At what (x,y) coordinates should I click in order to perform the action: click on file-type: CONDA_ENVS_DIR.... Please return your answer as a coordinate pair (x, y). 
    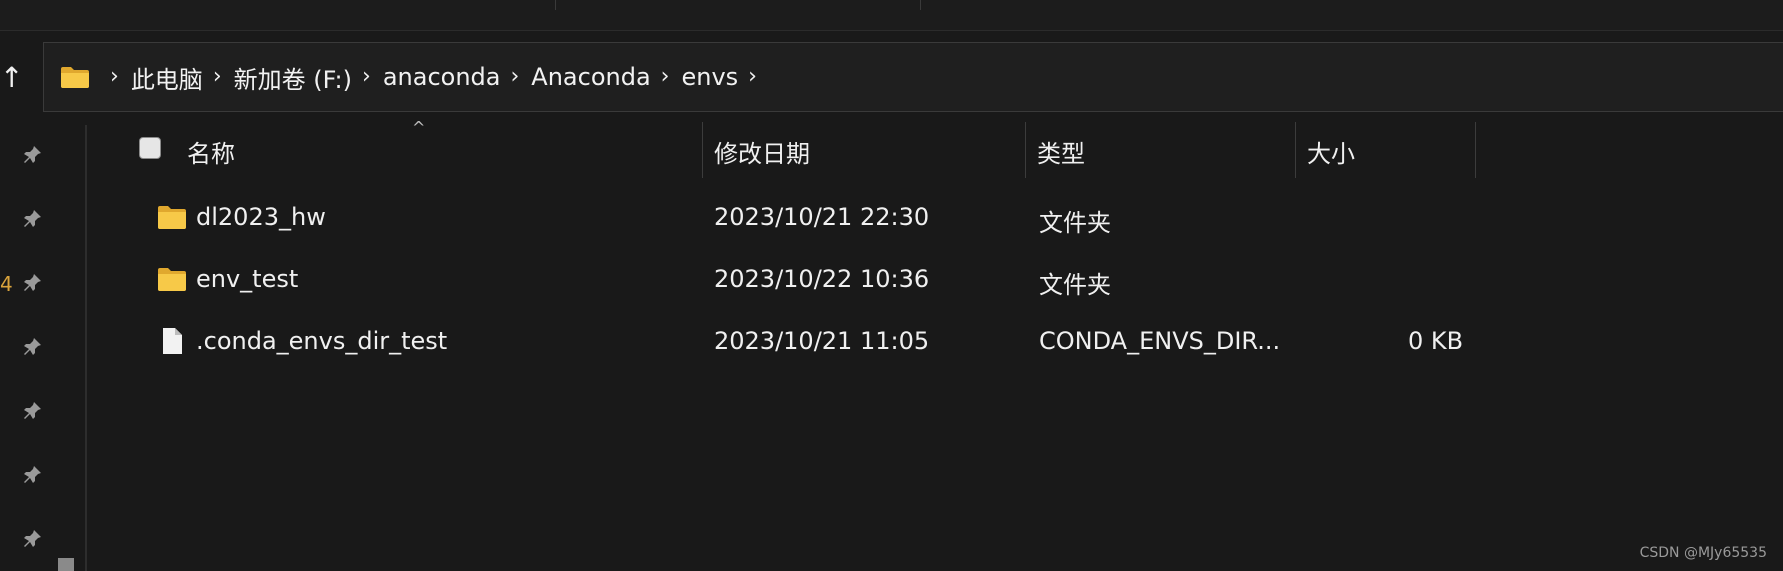
    Looking at the image, I should click on (1160, 341).